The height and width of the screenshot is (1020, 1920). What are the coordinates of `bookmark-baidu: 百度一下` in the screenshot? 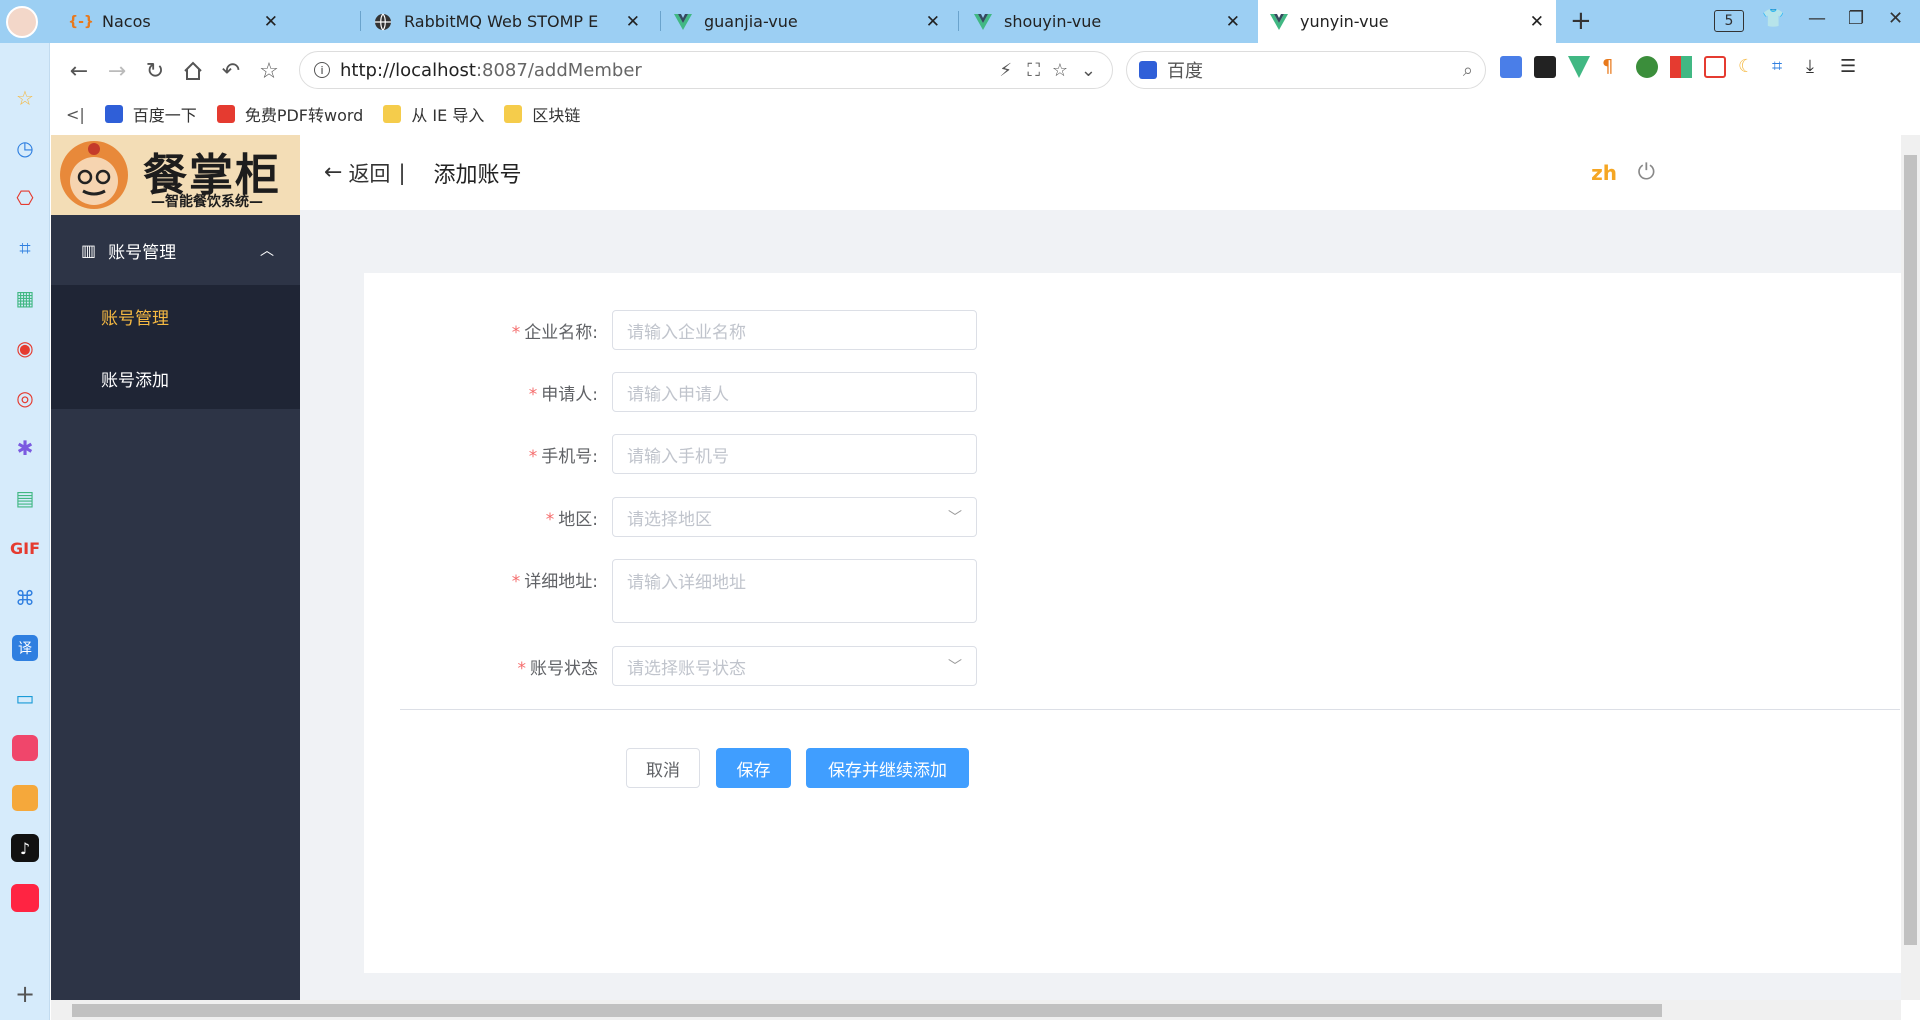 It's located at (150, 114).